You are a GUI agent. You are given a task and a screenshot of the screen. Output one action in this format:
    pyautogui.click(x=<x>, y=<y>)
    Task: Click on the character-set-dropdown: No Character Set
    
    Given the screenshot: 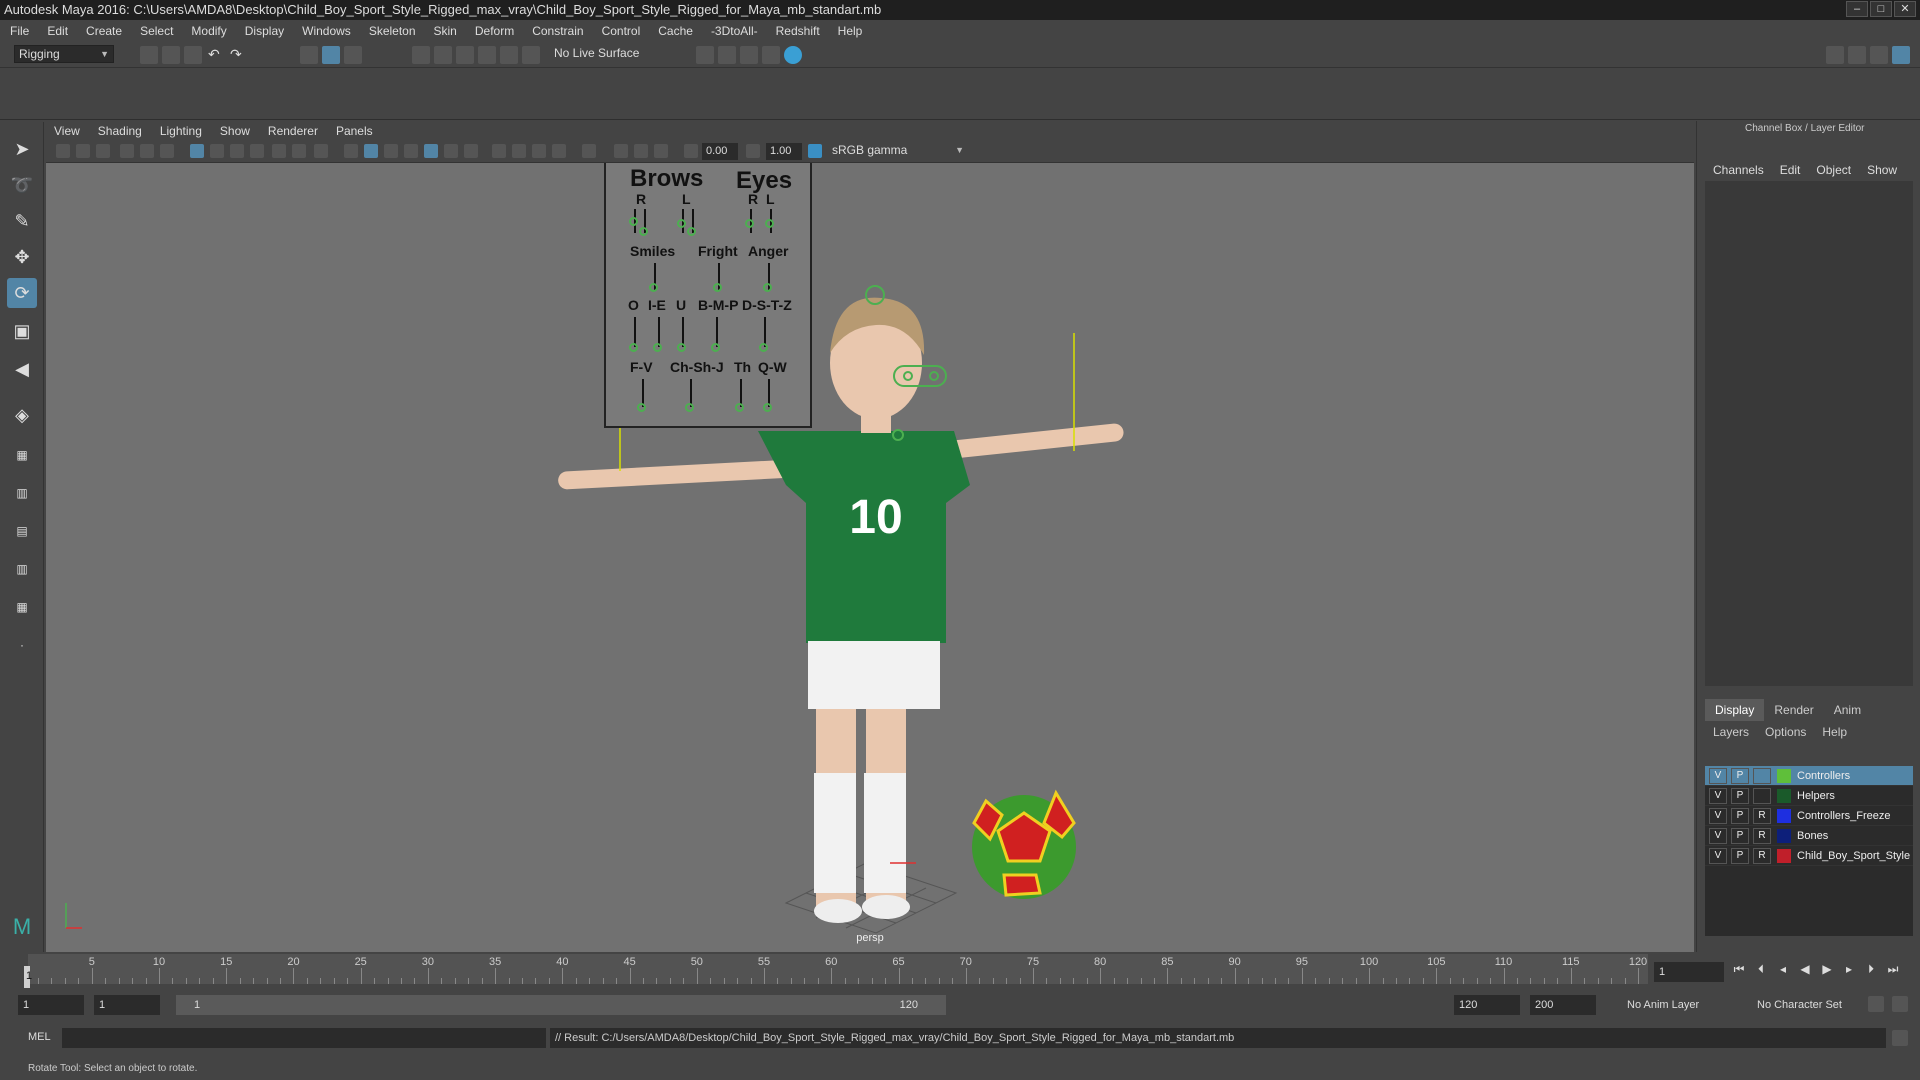 What is the action you would take?
    pyautogui.click(x=1808, y=1005)
    